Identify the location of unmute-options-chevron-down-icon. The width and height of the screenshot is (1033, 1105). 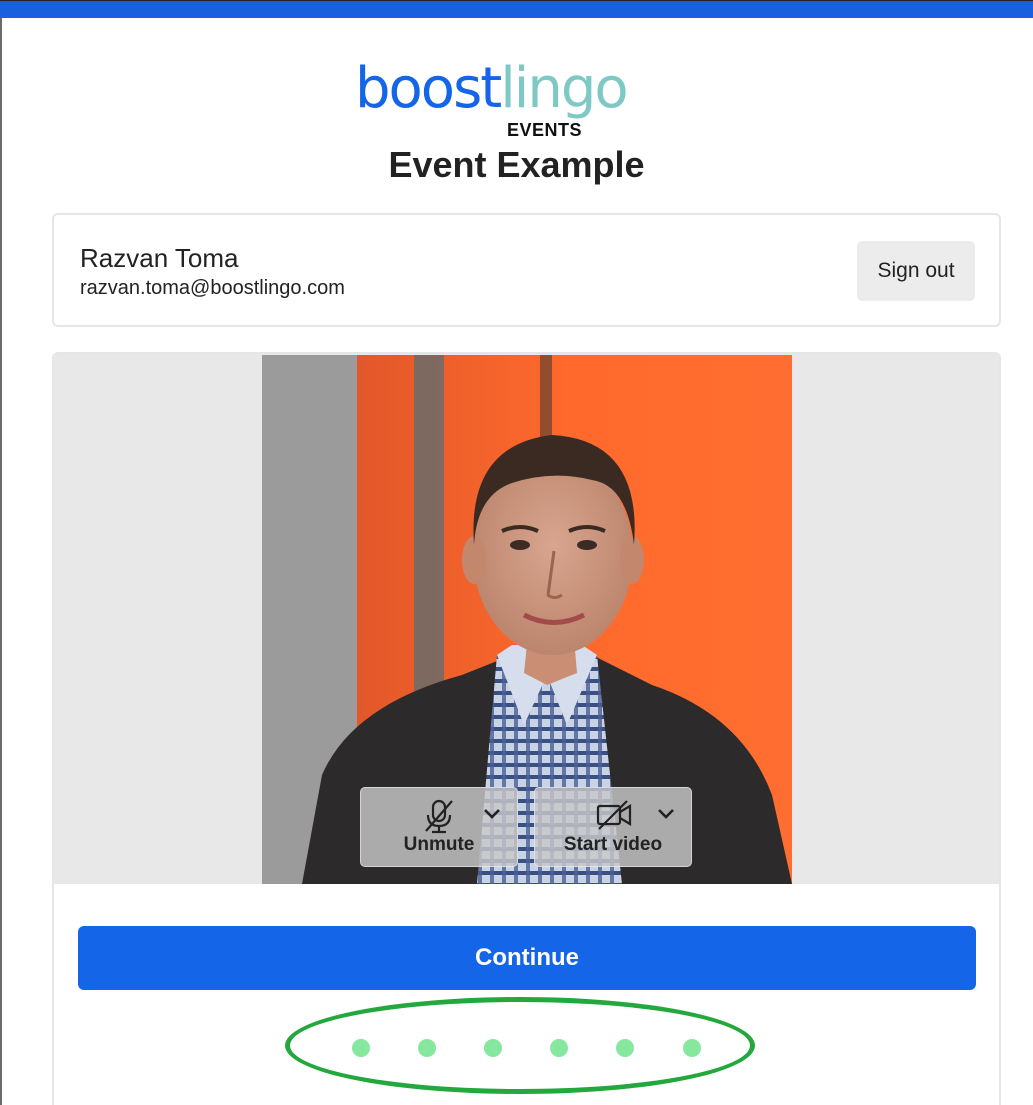
(492, 814).